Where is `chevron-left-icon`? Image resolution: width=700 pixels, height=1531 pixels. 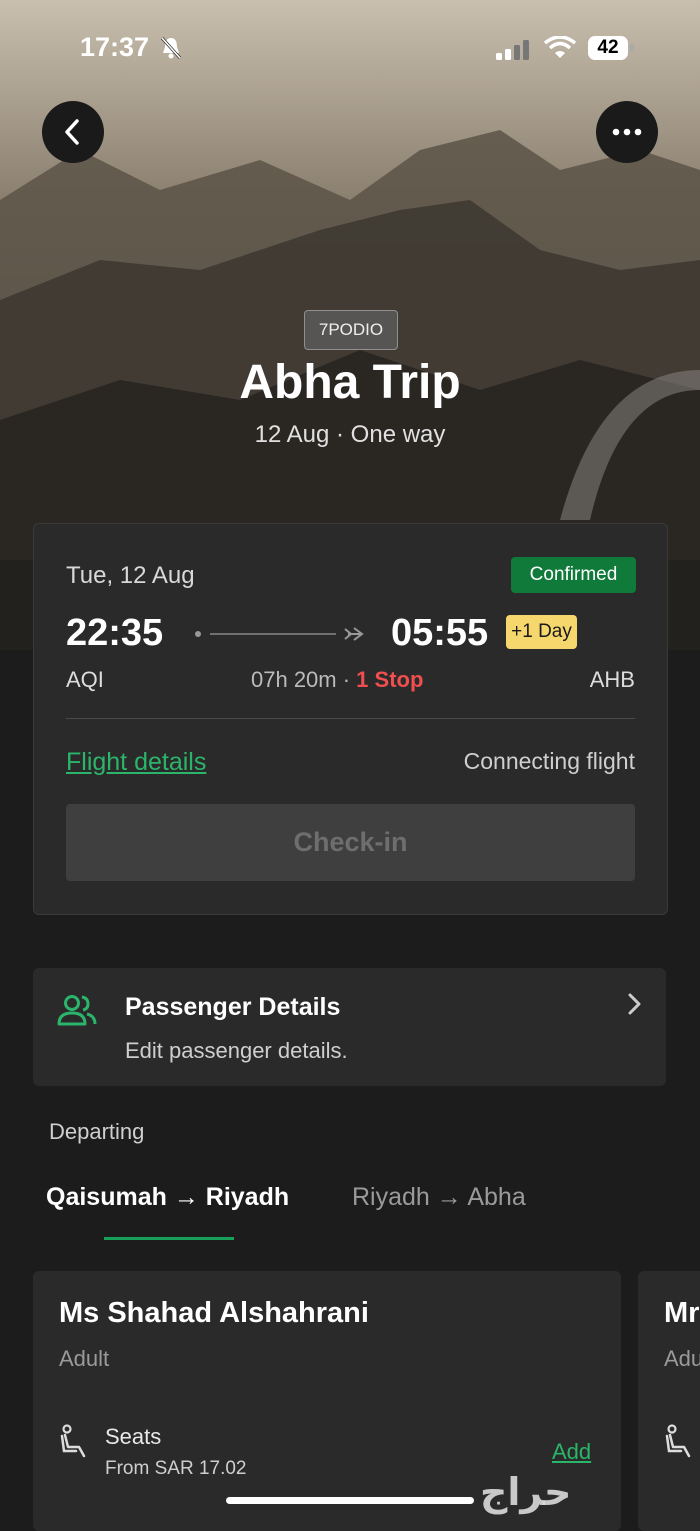 chevron-left-icon is located at coordinates (72, 132).